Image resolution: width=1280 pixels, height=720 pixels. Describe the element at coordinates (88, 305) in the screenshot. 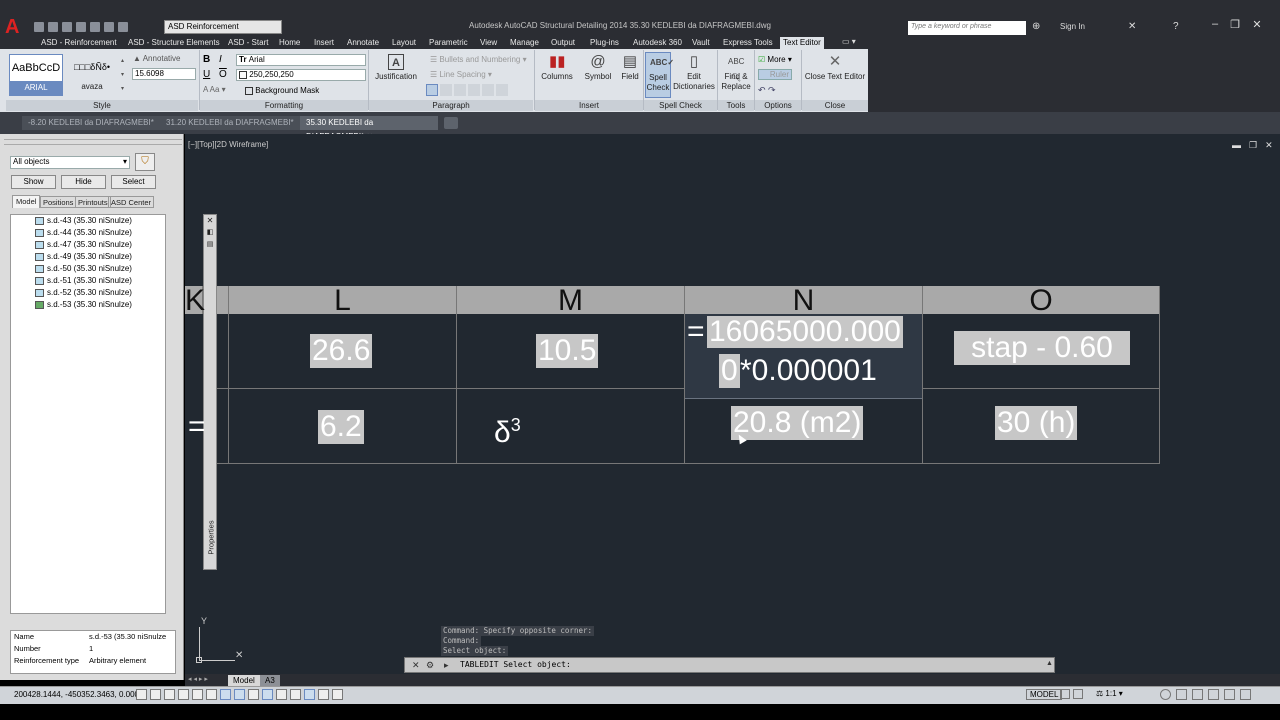

I see `tree-item: s.d.-53 (35.30 niSnulze)` at that location.